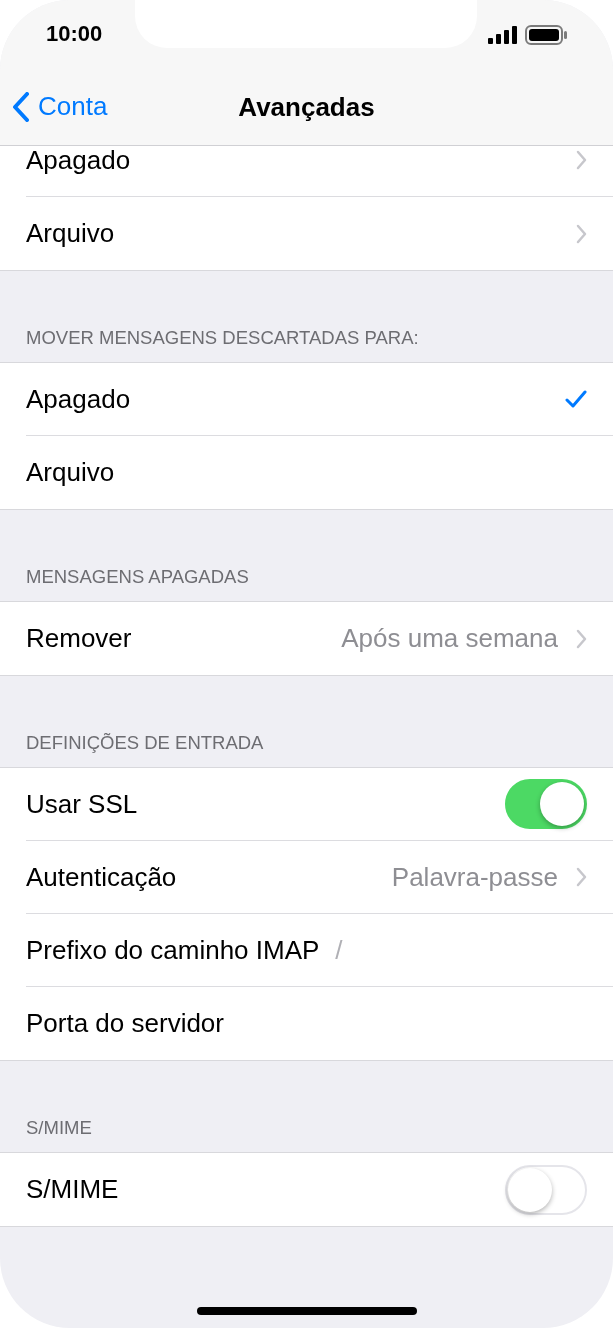  What do you see at coordinates (319, 804) in the screenshot?
I see `settings-row: Usar SSL` at bounding box center [319, 804].